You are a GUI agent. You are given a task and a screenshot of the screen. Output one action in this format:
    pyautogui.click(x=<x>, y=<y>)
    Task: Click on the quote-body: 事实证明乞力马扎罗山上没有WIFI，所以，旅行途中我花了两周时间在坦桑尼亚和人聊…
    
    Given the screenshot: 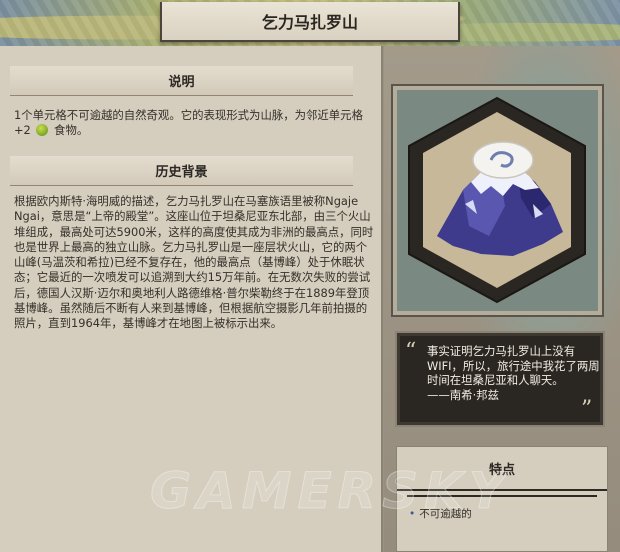 What is the action you would take?
    pyautogui.click(x=513, y=366)
    